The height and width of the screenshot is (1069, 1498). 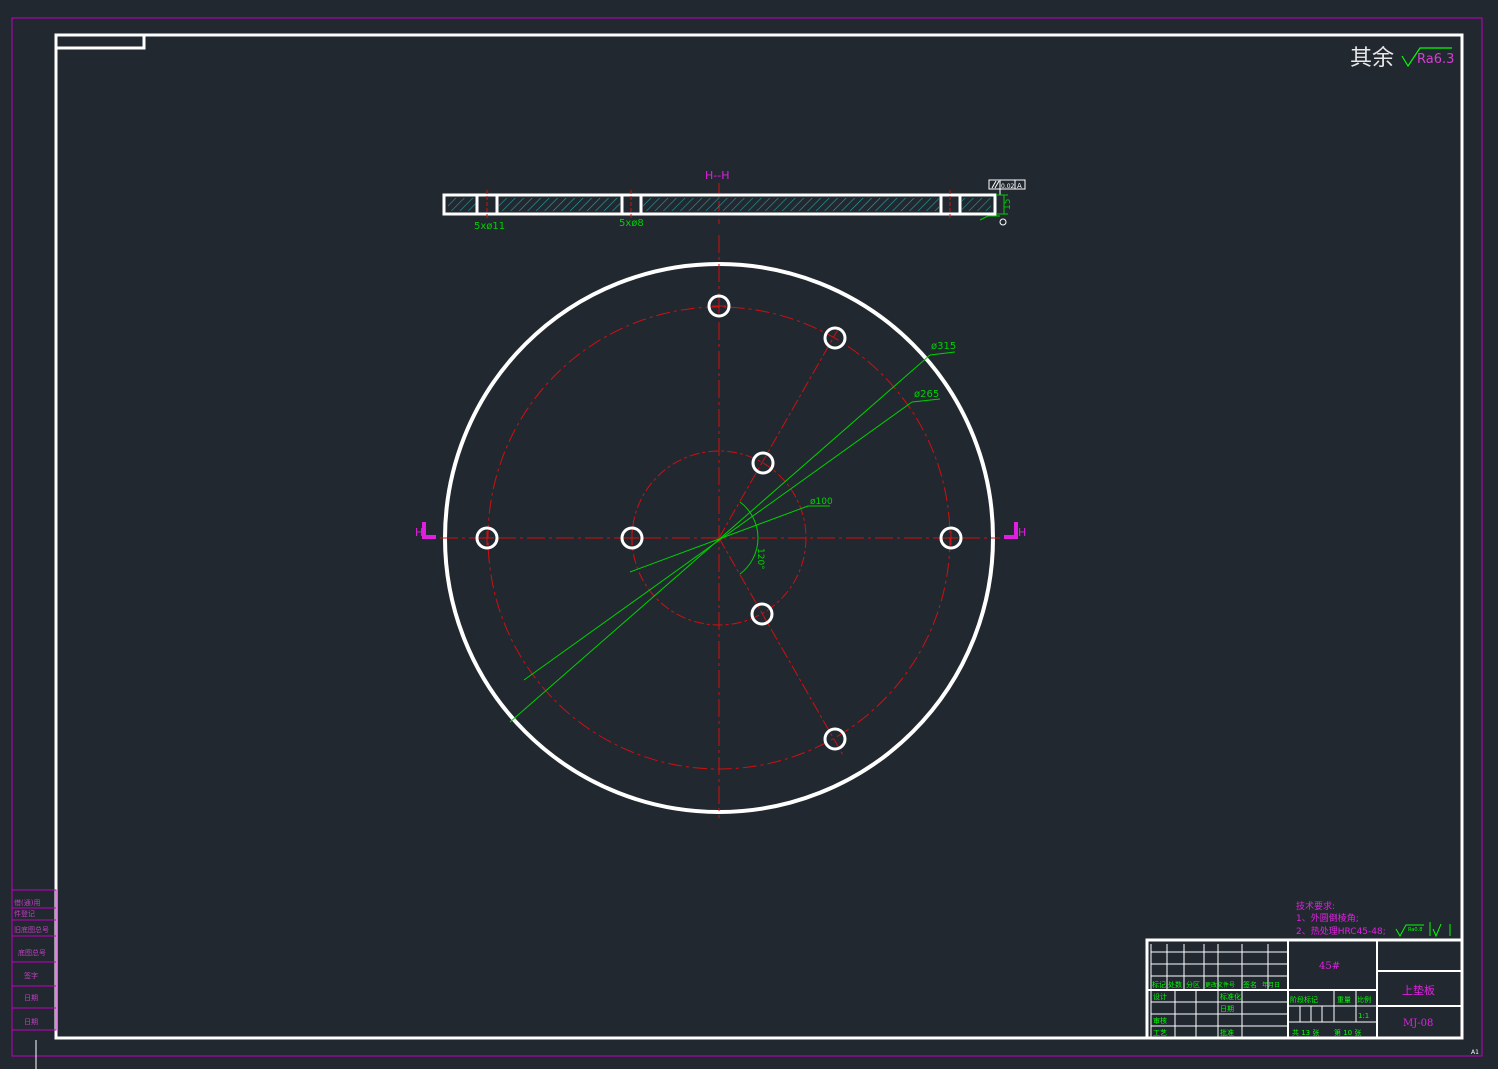 What do you see at coordinates (1305, 1032) in the screenshot?
I see `sheet-total: 共 13 张` at bounding box center [1305, 1032].